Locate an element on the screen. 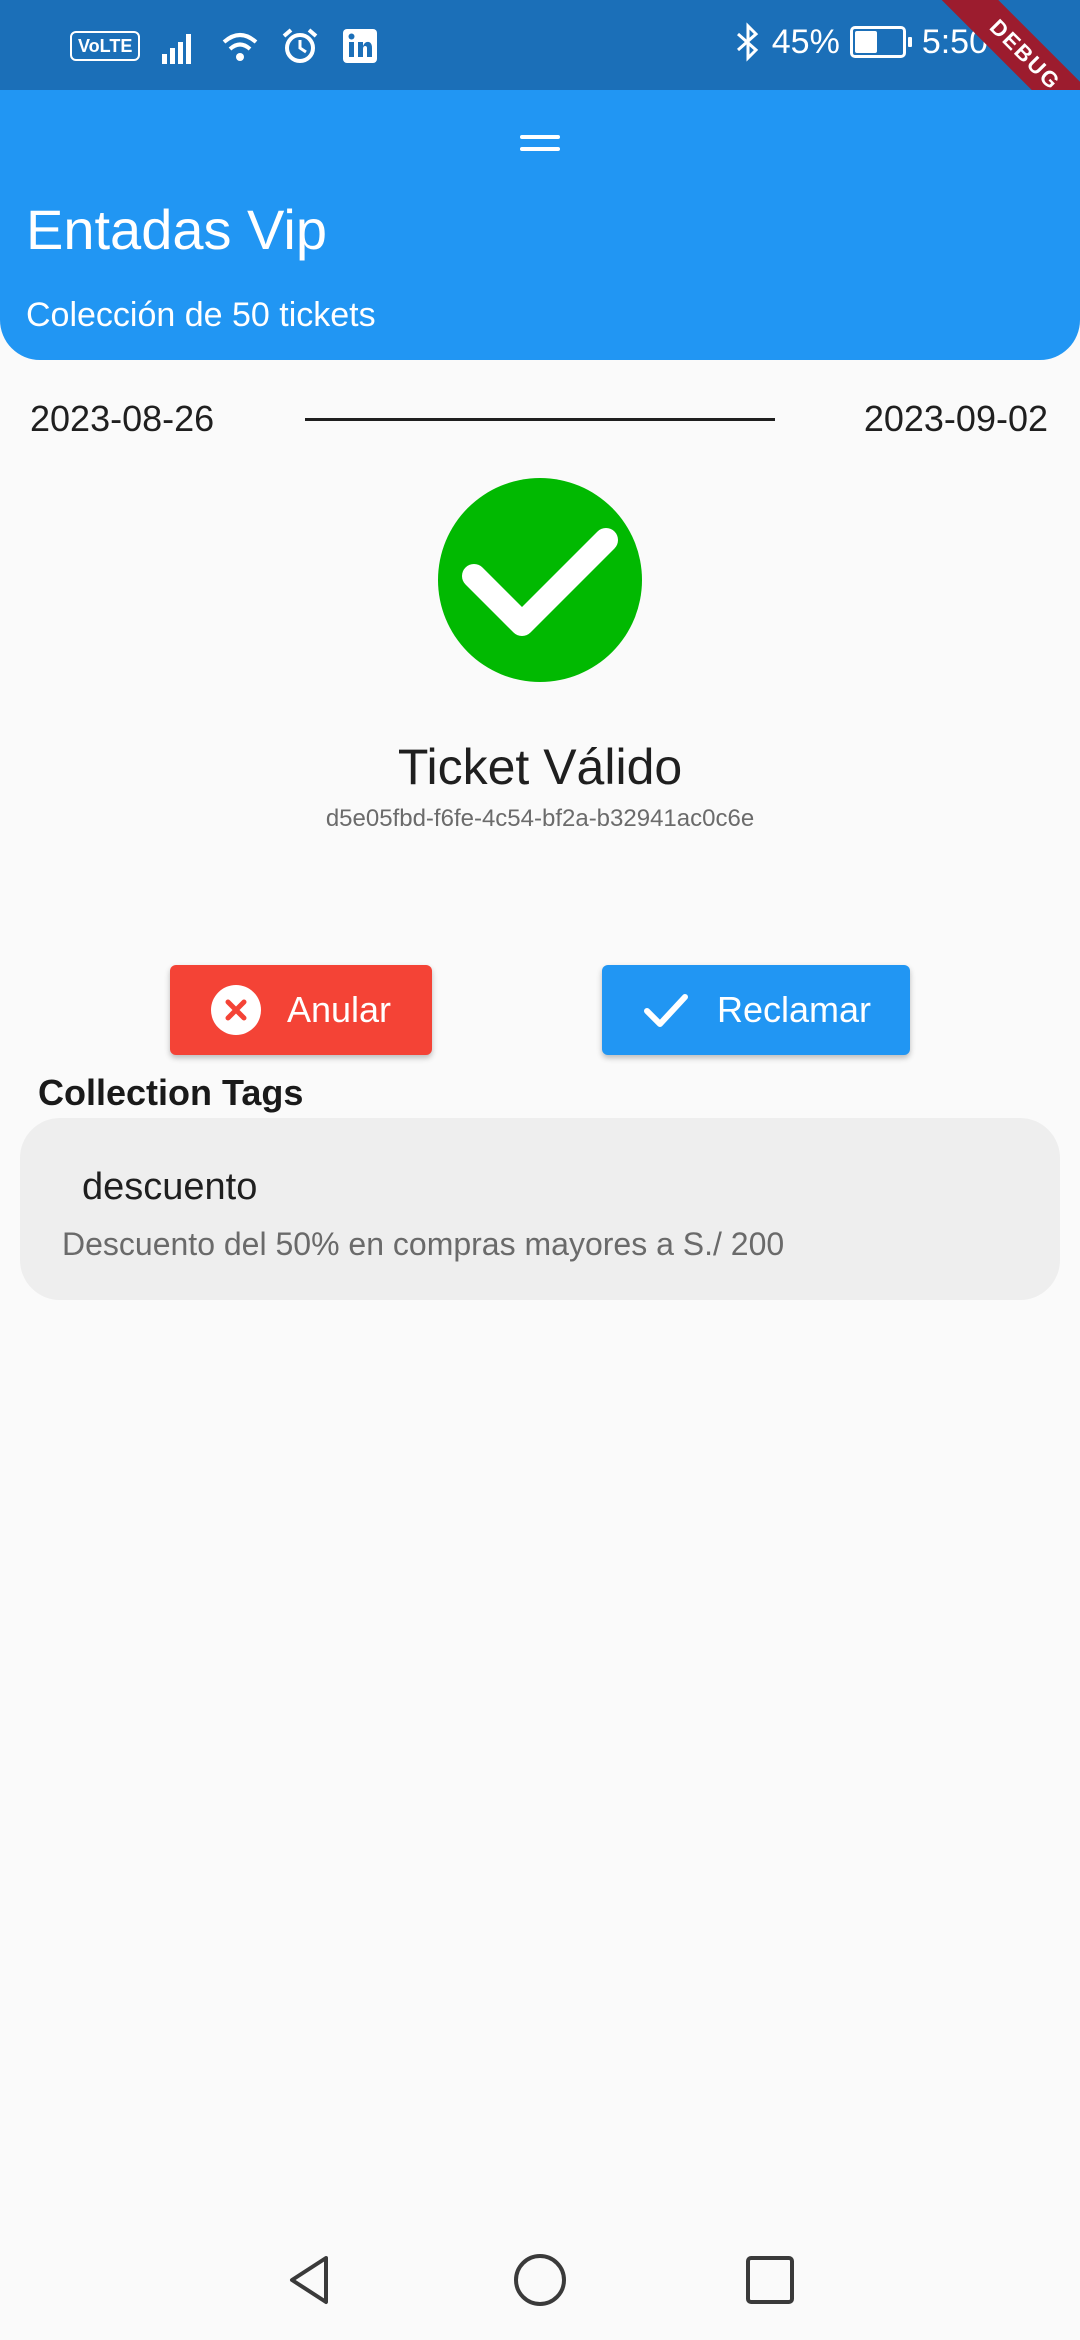  ticket-id: d5e05fbd-f6fe-4c54-bf2a-b32941ac0c6e is located at coordinates (540, 818).